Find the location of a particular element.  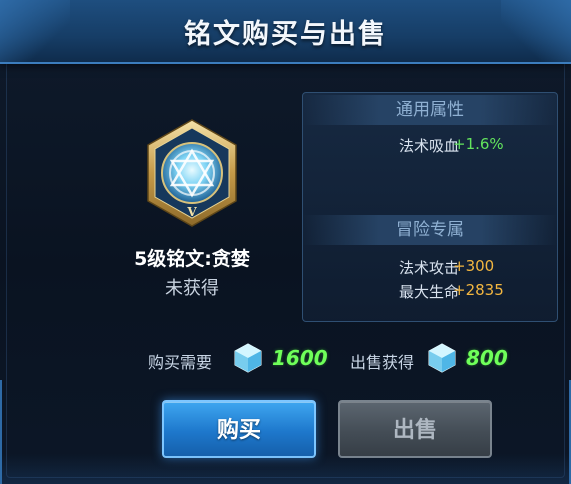

attribute-value: +1.6% is located at coordinates (478, 144).